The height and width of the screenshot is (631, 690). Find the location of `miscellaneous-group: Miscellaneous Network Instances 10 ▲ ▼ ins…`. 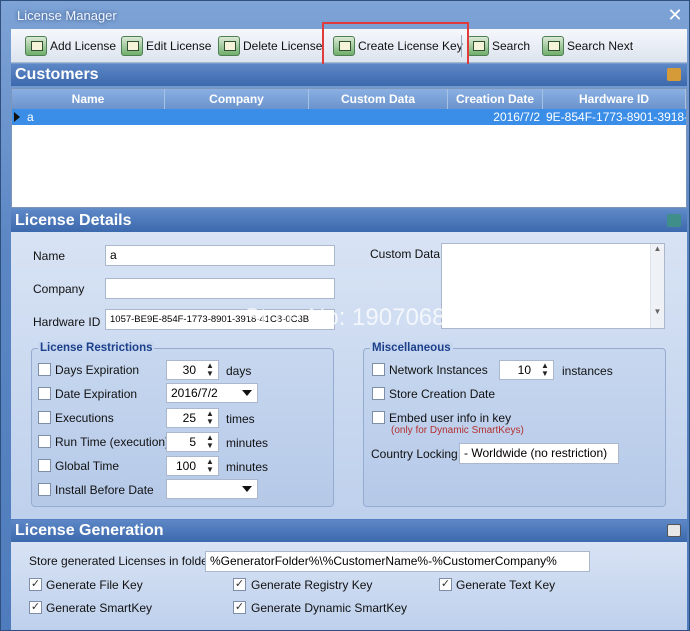

miscellaneous-group: Miscellaneous Network Instances 10 ▲ ▼ ins… is located at coordinates (514, 424).